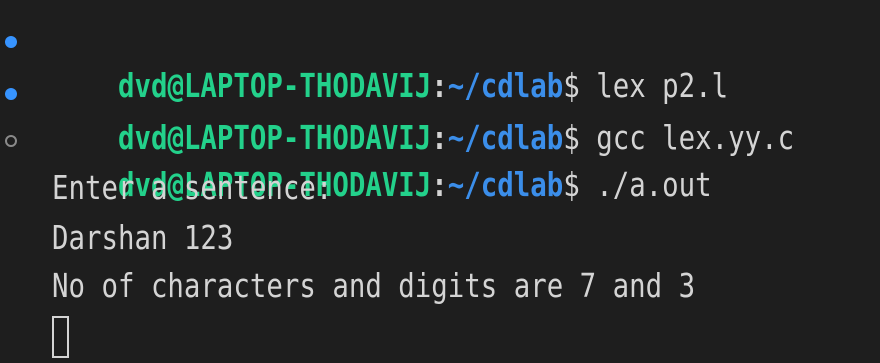 Image resolution: width=880 pixels, height=363 pixels. Describe the element at coordinates (11, 141) in the screenshot. I see `command-running-decoration-icon` at that location.